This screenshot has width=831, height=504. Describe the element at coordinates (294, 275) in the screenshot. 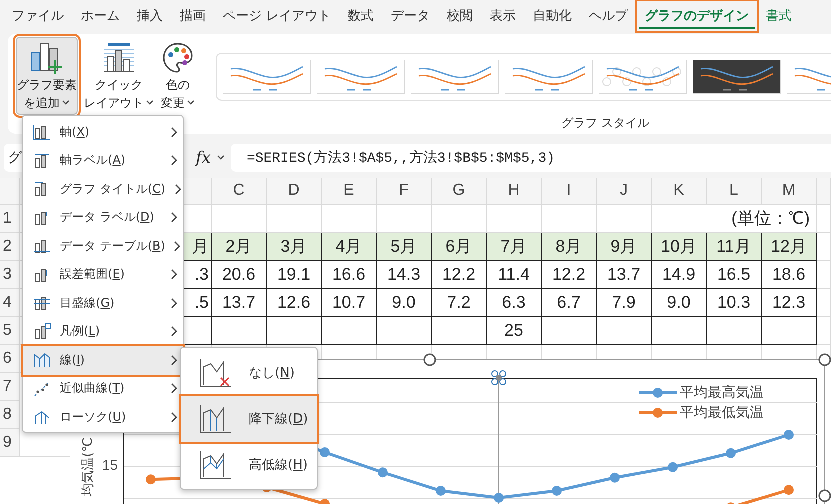

I see `table-cell: 19.1` at that location.